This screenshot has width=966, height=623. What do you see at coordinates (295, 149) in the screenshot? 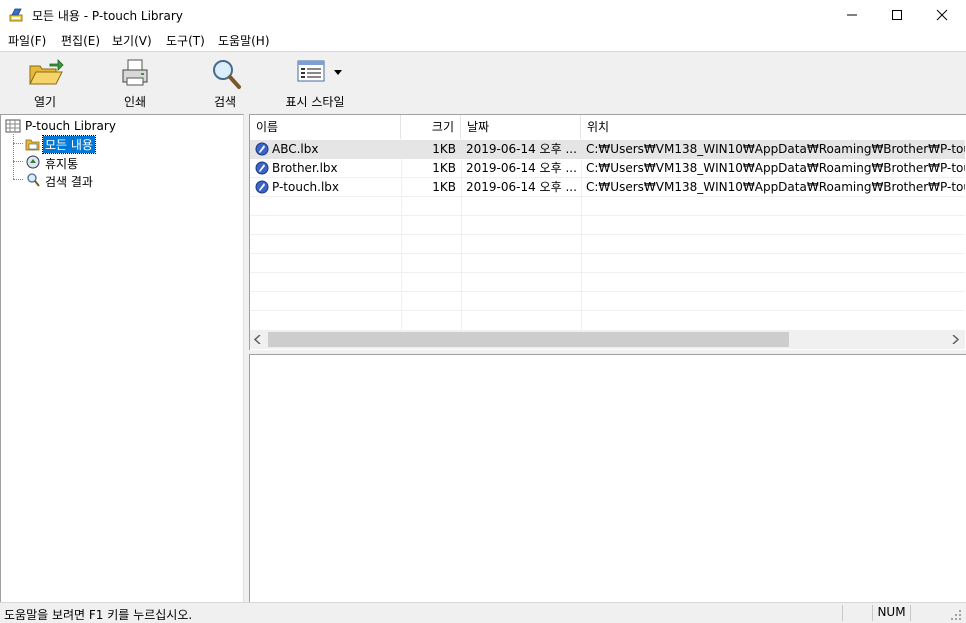
I see `file-name: ABC.lbx` at bounding box center [295, 149].